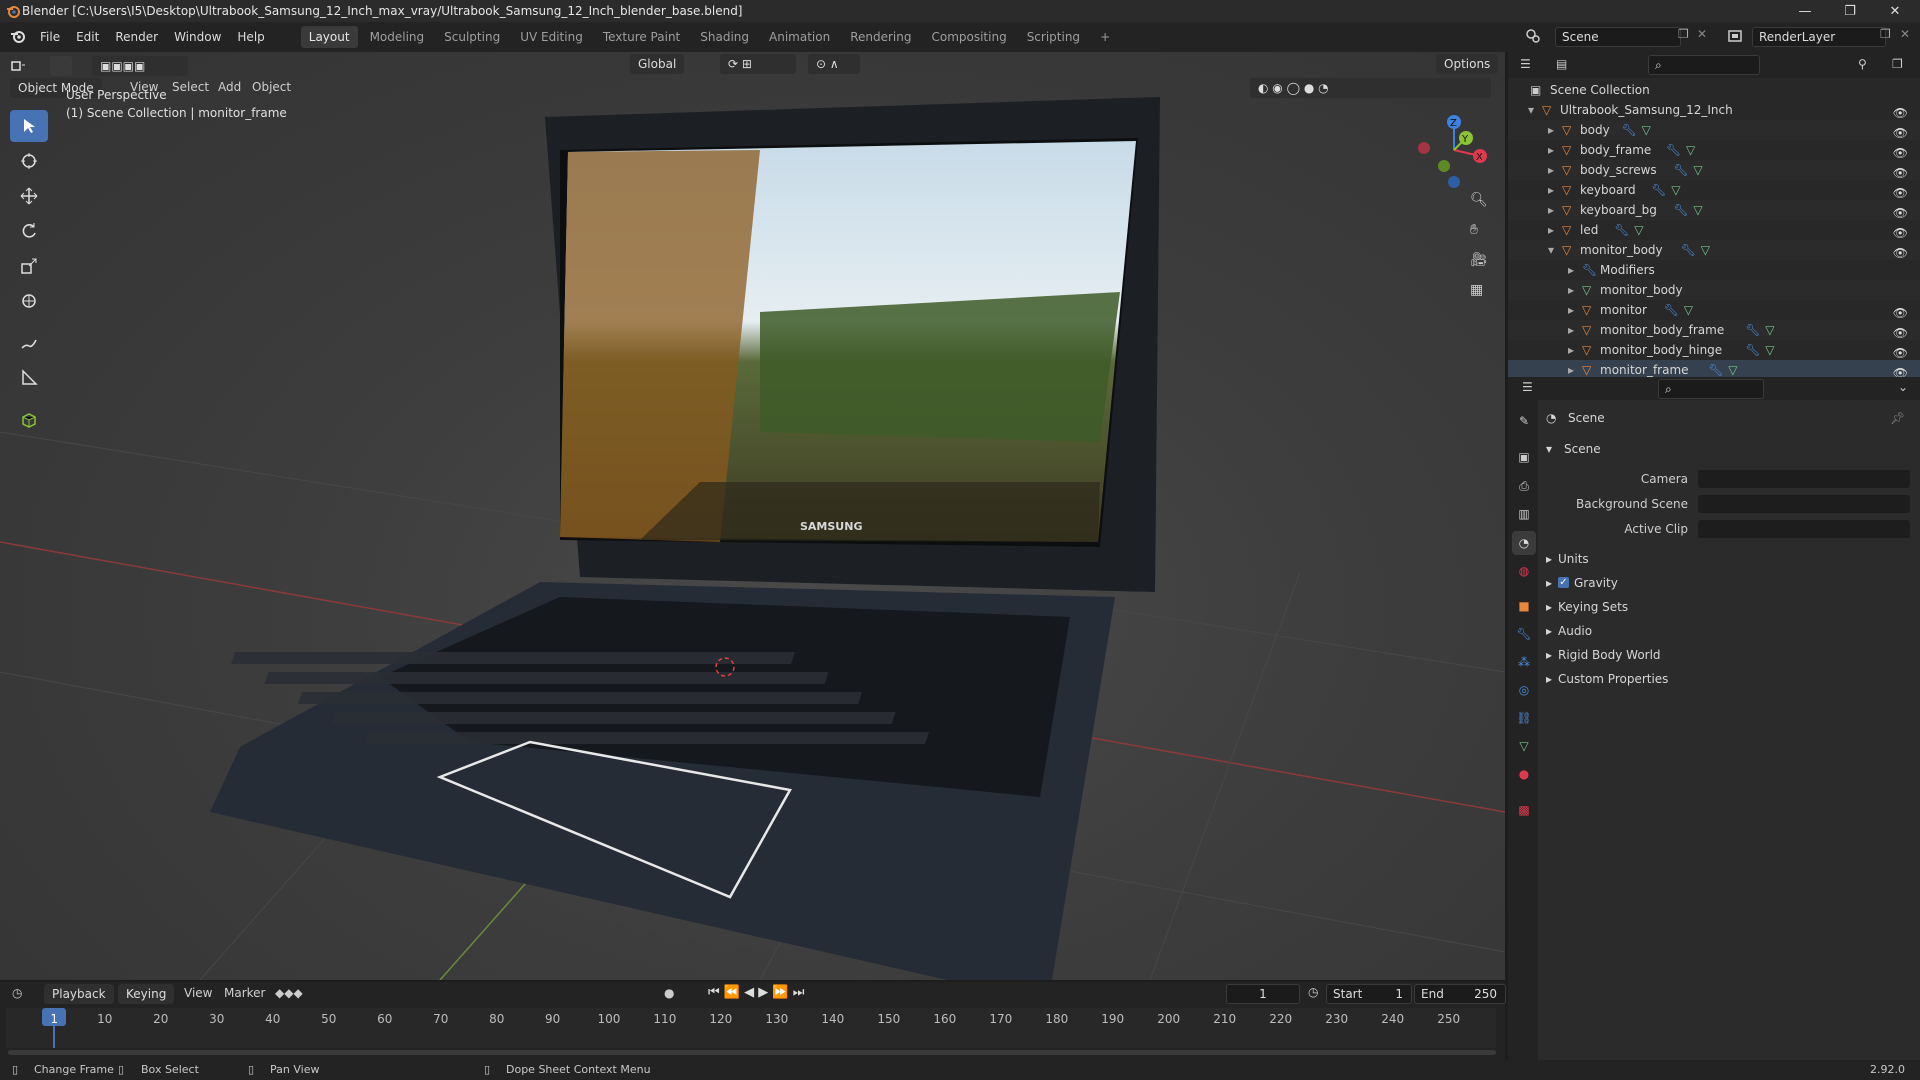  I want to click on menu-help: Help, so click(250, 37).